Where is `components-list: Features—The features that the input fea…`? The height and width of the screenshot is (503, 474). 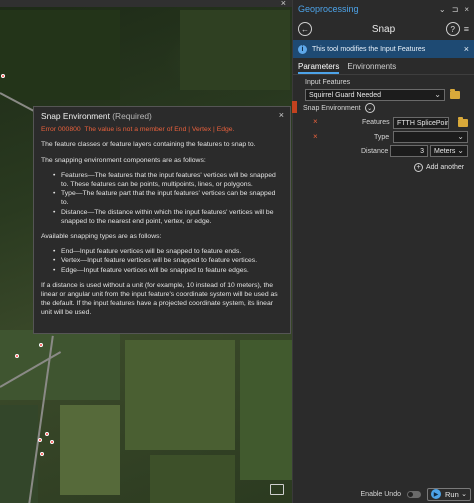 components-list: Features—The features that the input fea… is located at coordinates (162, 198).